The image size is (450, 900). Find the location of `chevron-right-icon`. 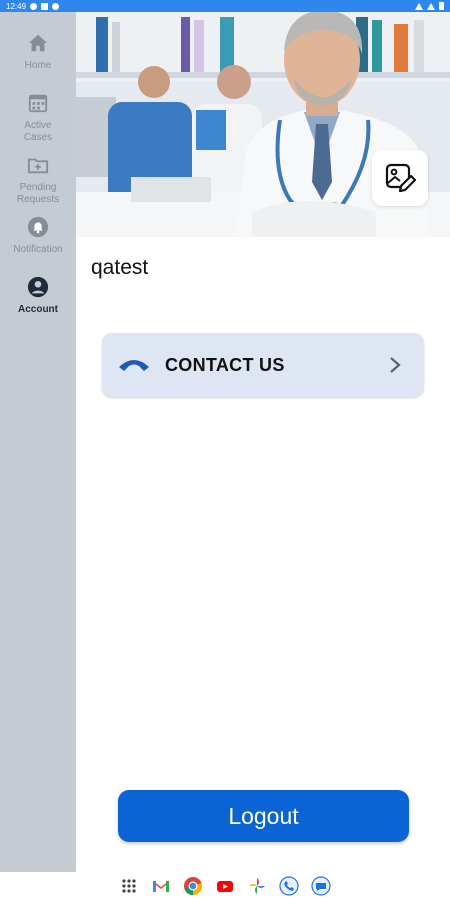

chevron-right-icon is located at coordinates (395, 365).